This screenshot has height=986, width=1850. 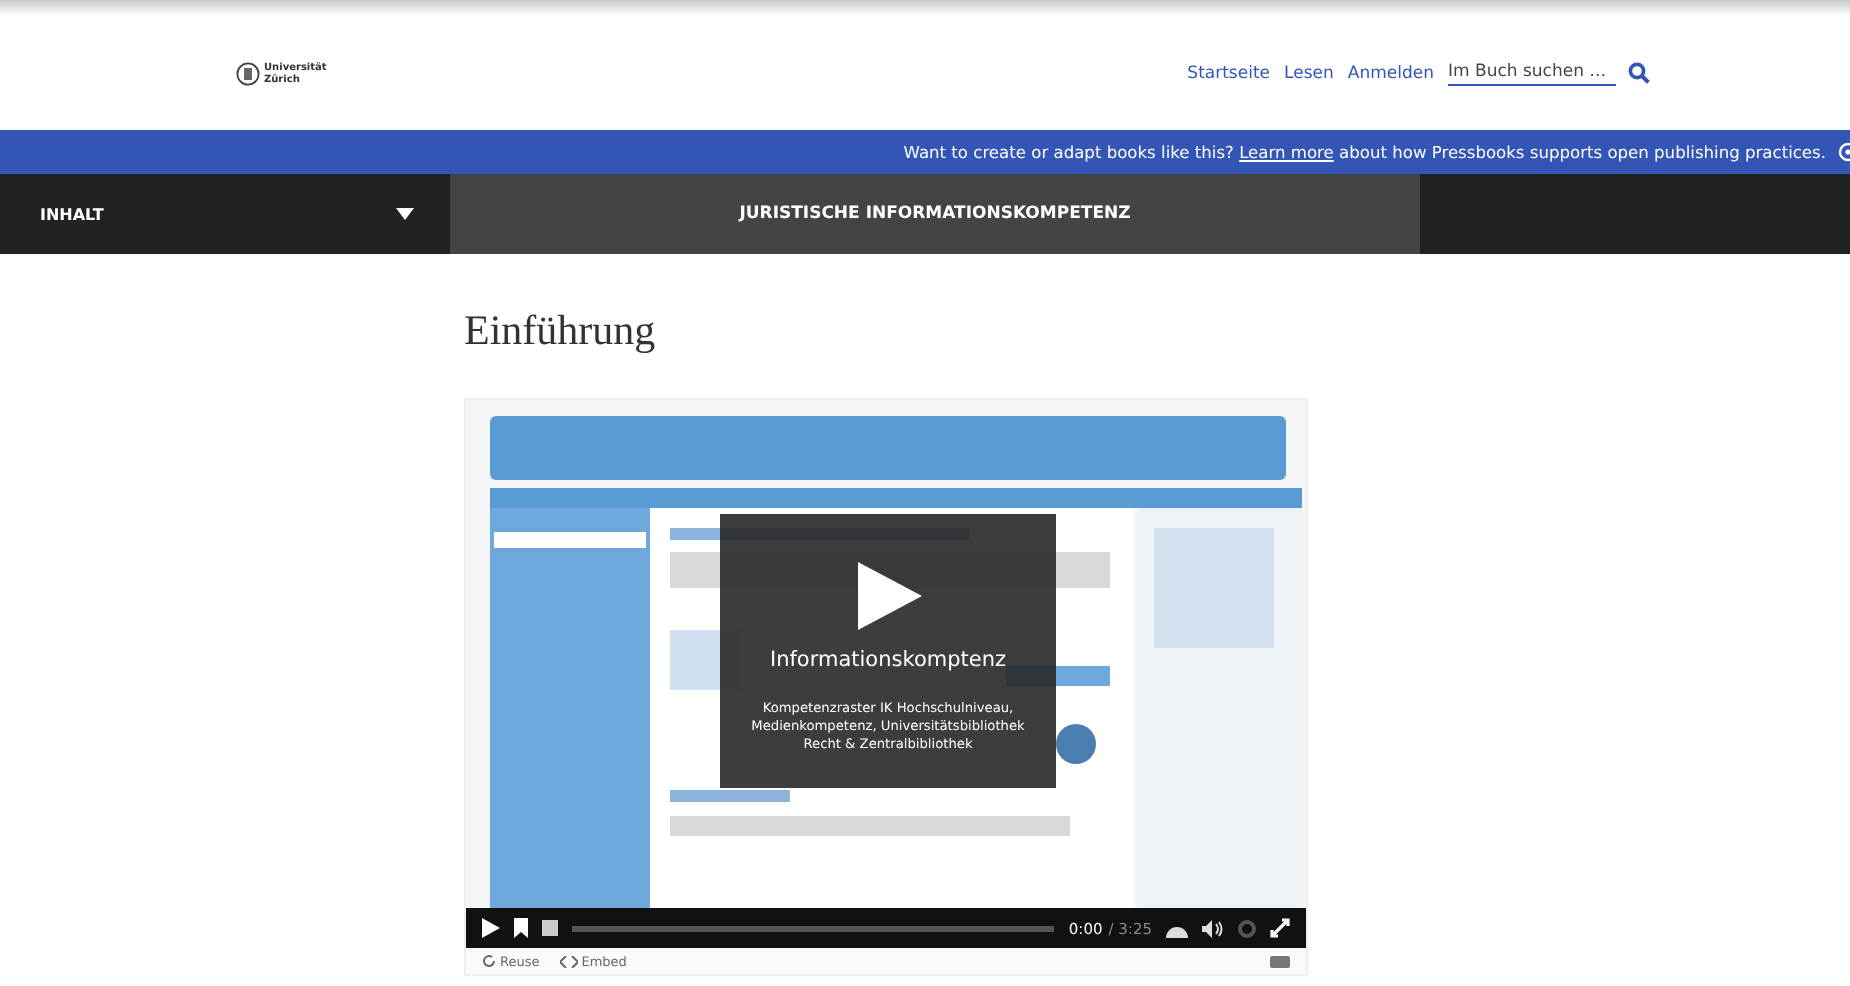 I want to click on bookmark-icon, so click(x=521, y=928).